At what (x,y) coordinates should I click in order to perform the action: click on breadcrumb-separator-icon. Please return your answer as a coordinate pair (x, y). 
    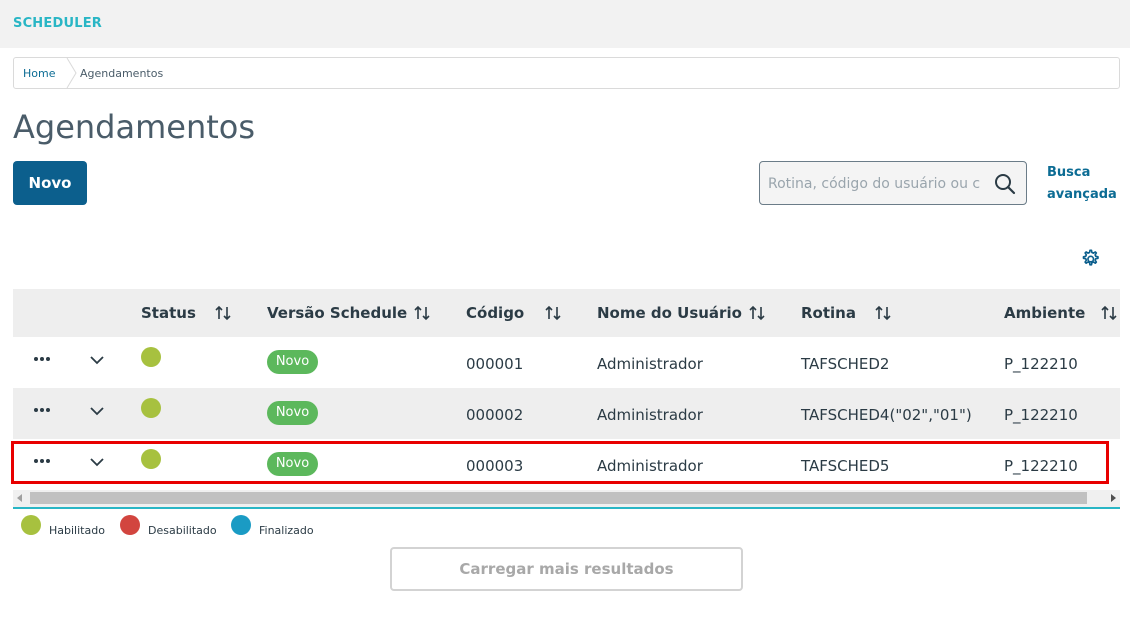
    Looking at the image, I should click on (71, 73).